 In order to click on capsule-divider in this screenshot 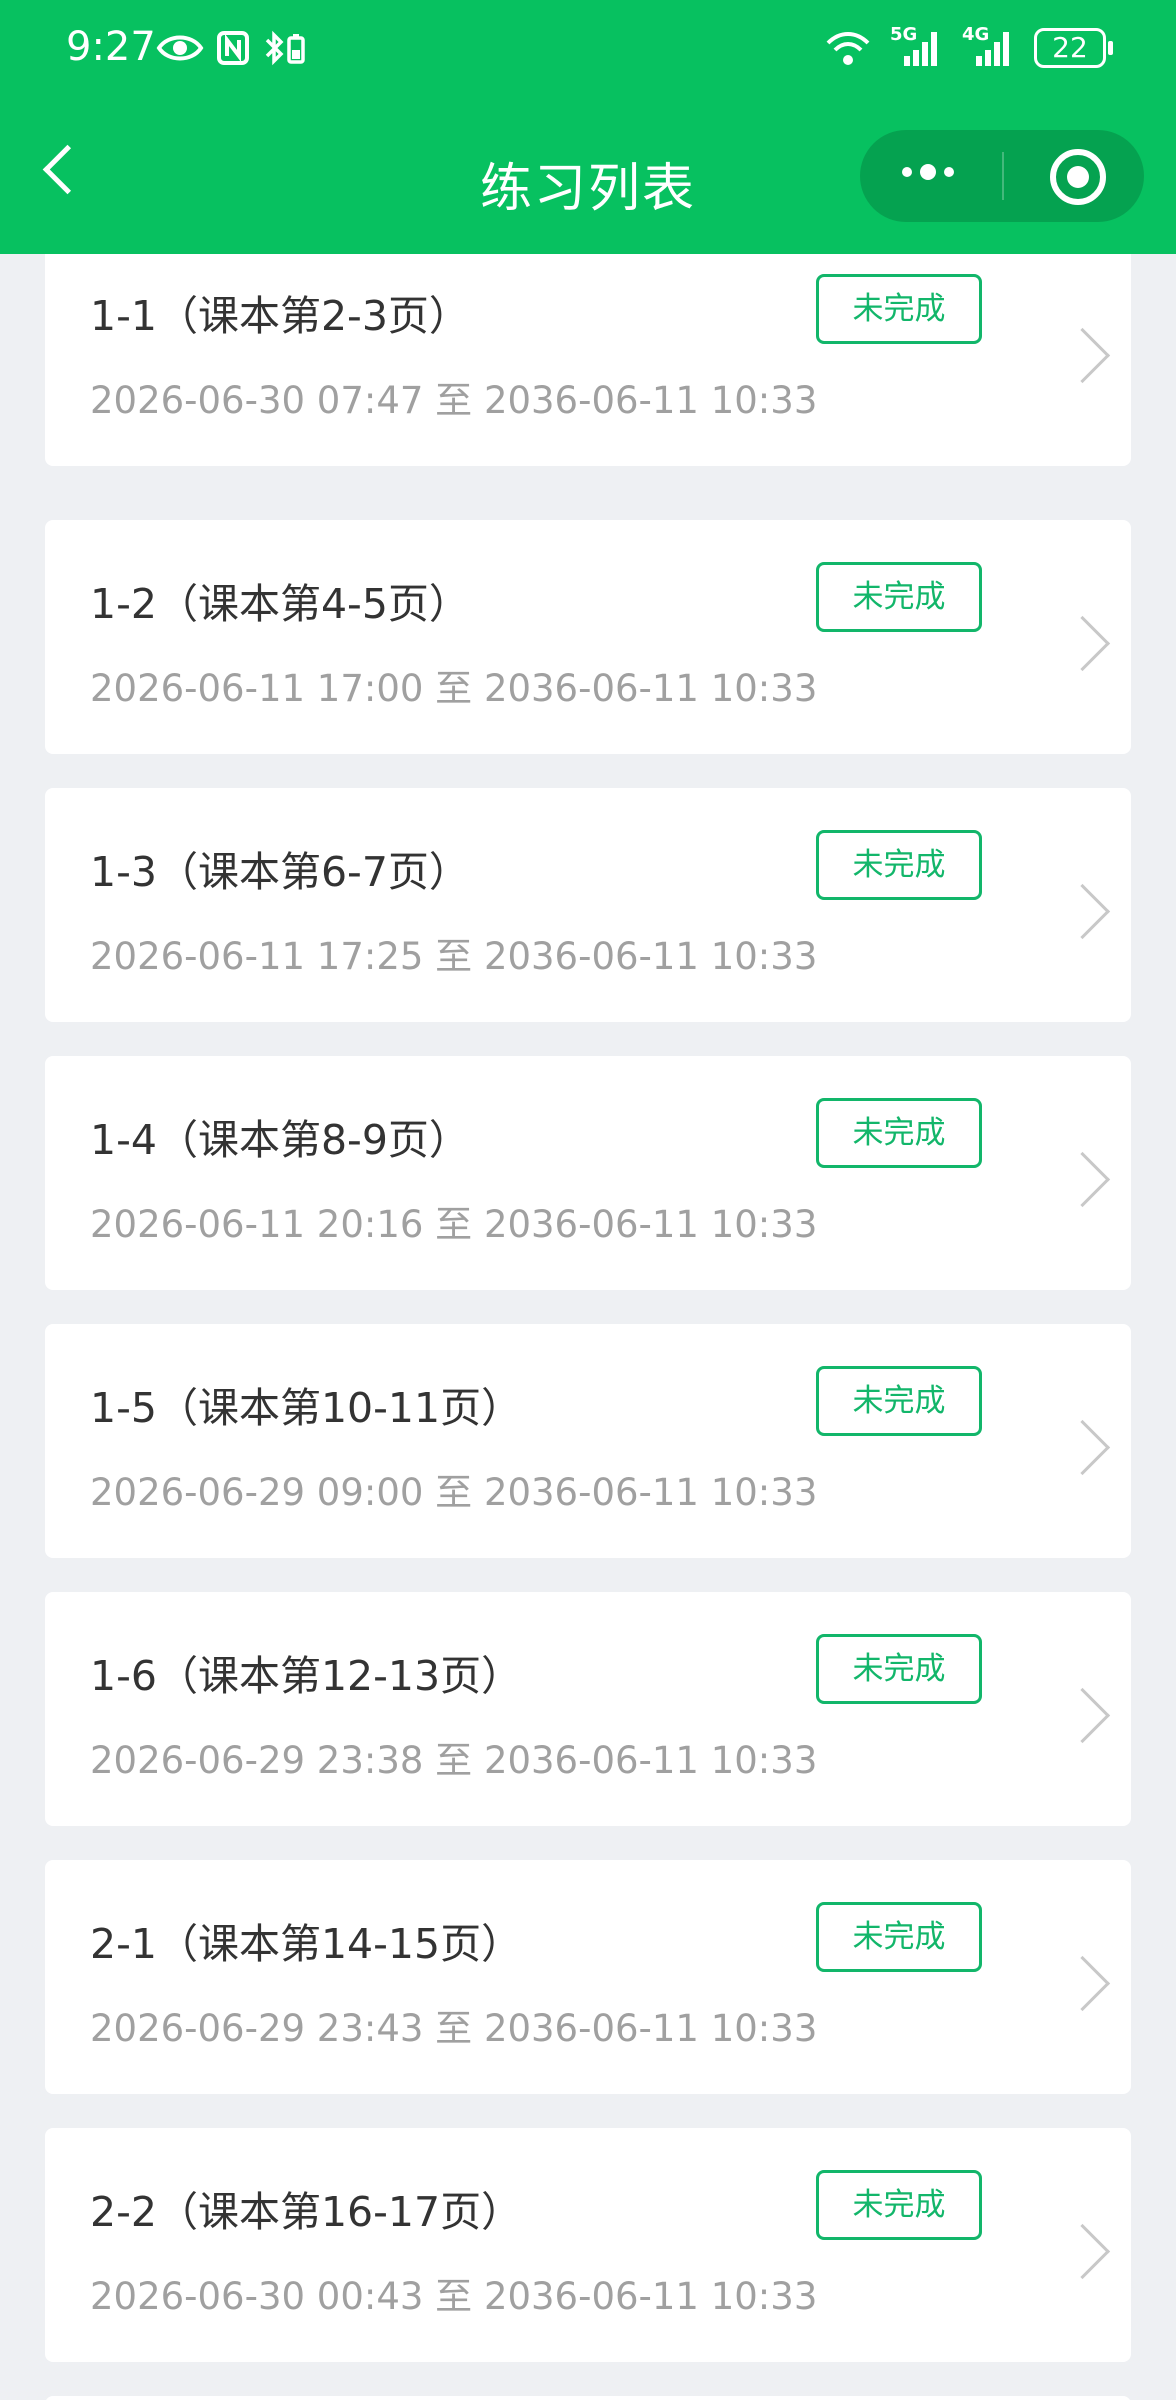, I will do `click(1003, 176)`.